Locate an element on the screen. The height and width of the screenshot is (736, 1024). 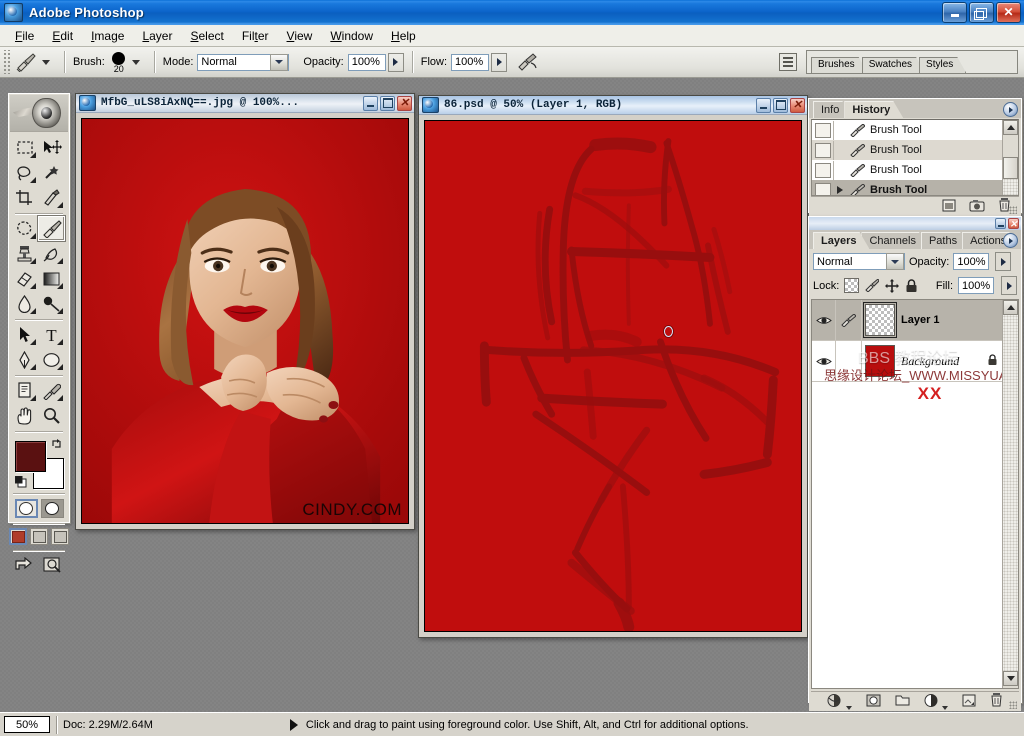
scroll-thumb is located at coordinates (1010, 168).